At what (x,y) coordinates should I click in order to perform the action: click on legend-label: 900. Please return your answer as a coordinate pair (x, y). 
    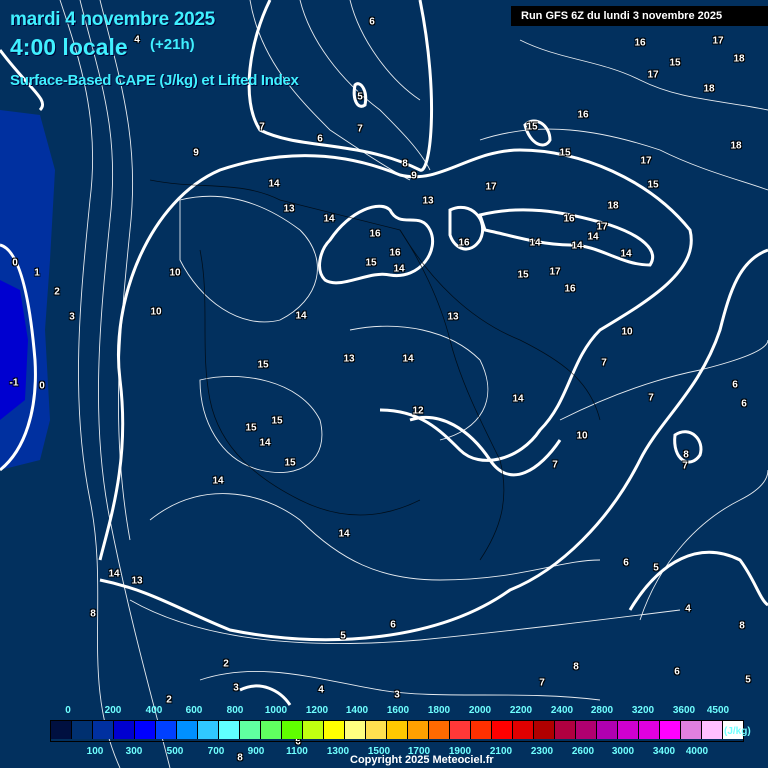
    Looking at the image, I should click on (256, 751).